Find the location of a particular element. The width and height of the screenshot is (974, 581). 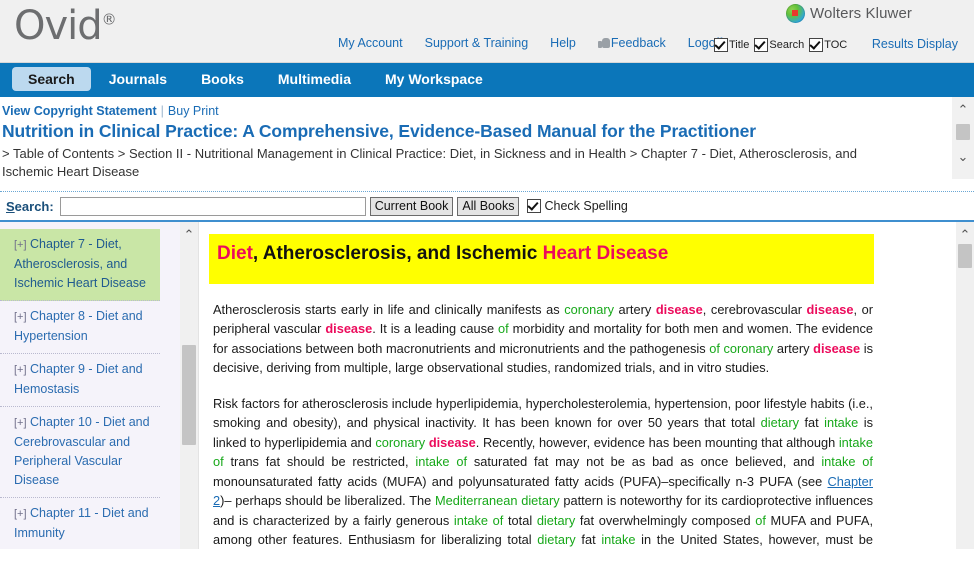

check-spelling-container: Check Spelling is located at coordinates (577, 206).